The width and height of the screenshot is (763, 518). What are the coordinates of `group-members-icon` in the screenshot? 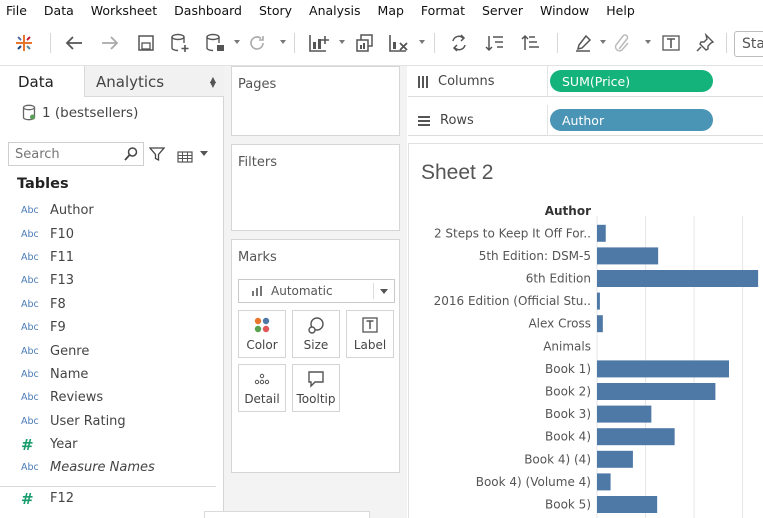 It's located at (623, 43).